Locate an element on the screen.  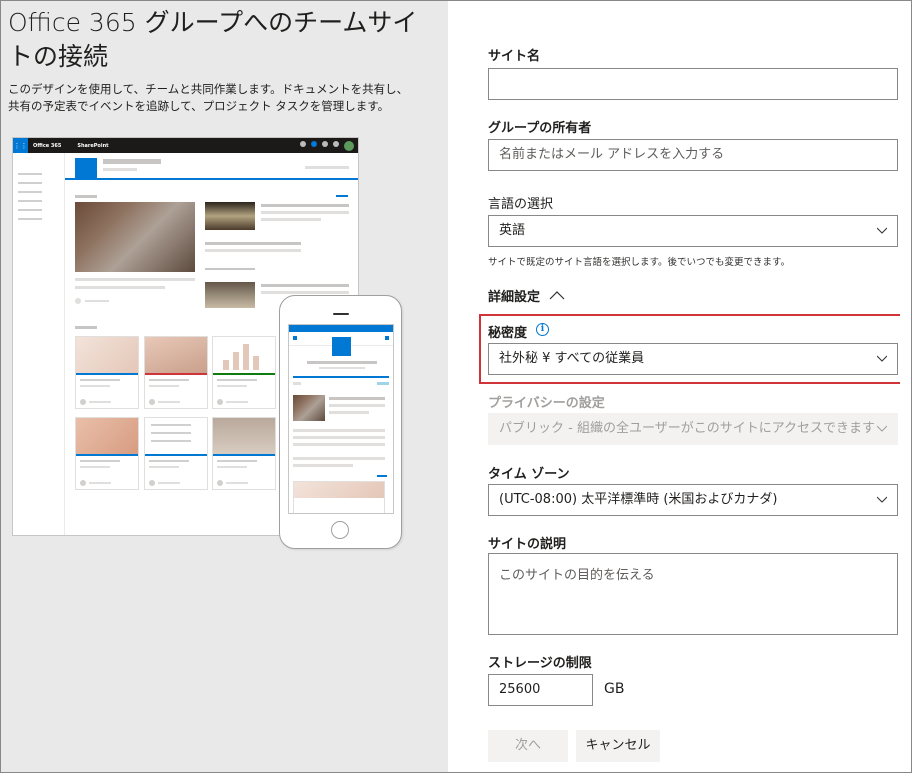
language-label: 言語の選択 is located at coordinates (521, 204).